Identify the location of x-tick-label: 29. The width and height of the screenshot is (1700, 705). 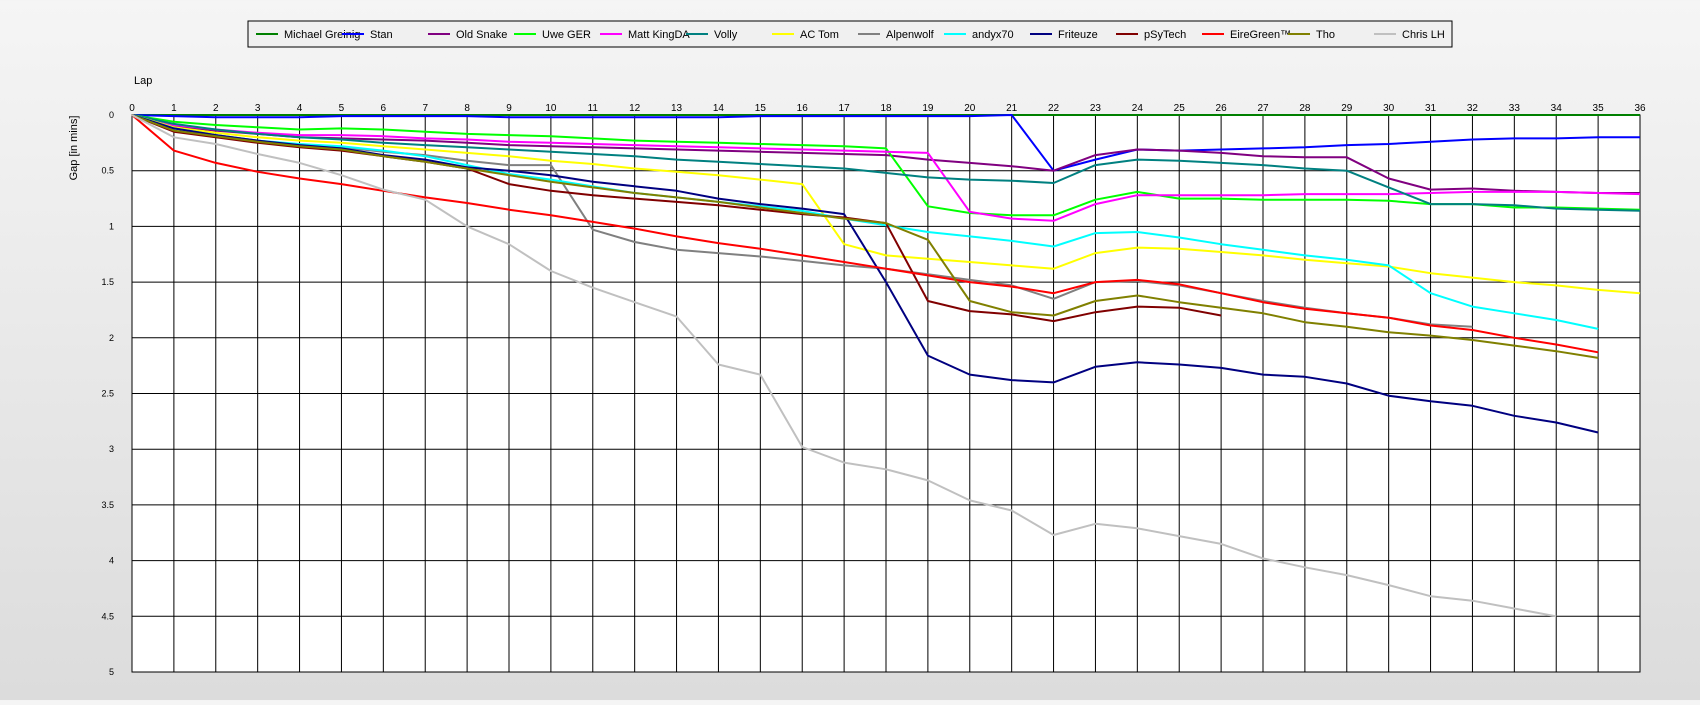
(1347, 108).